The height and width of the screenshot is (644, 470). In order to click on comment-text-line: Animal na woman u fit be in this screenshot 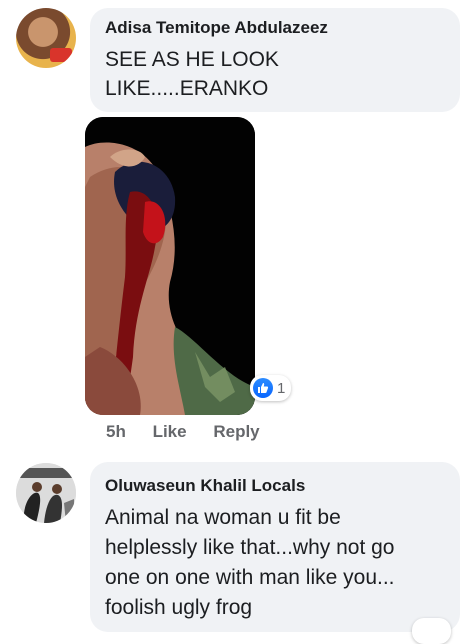, I will do `click(223, 517)`.